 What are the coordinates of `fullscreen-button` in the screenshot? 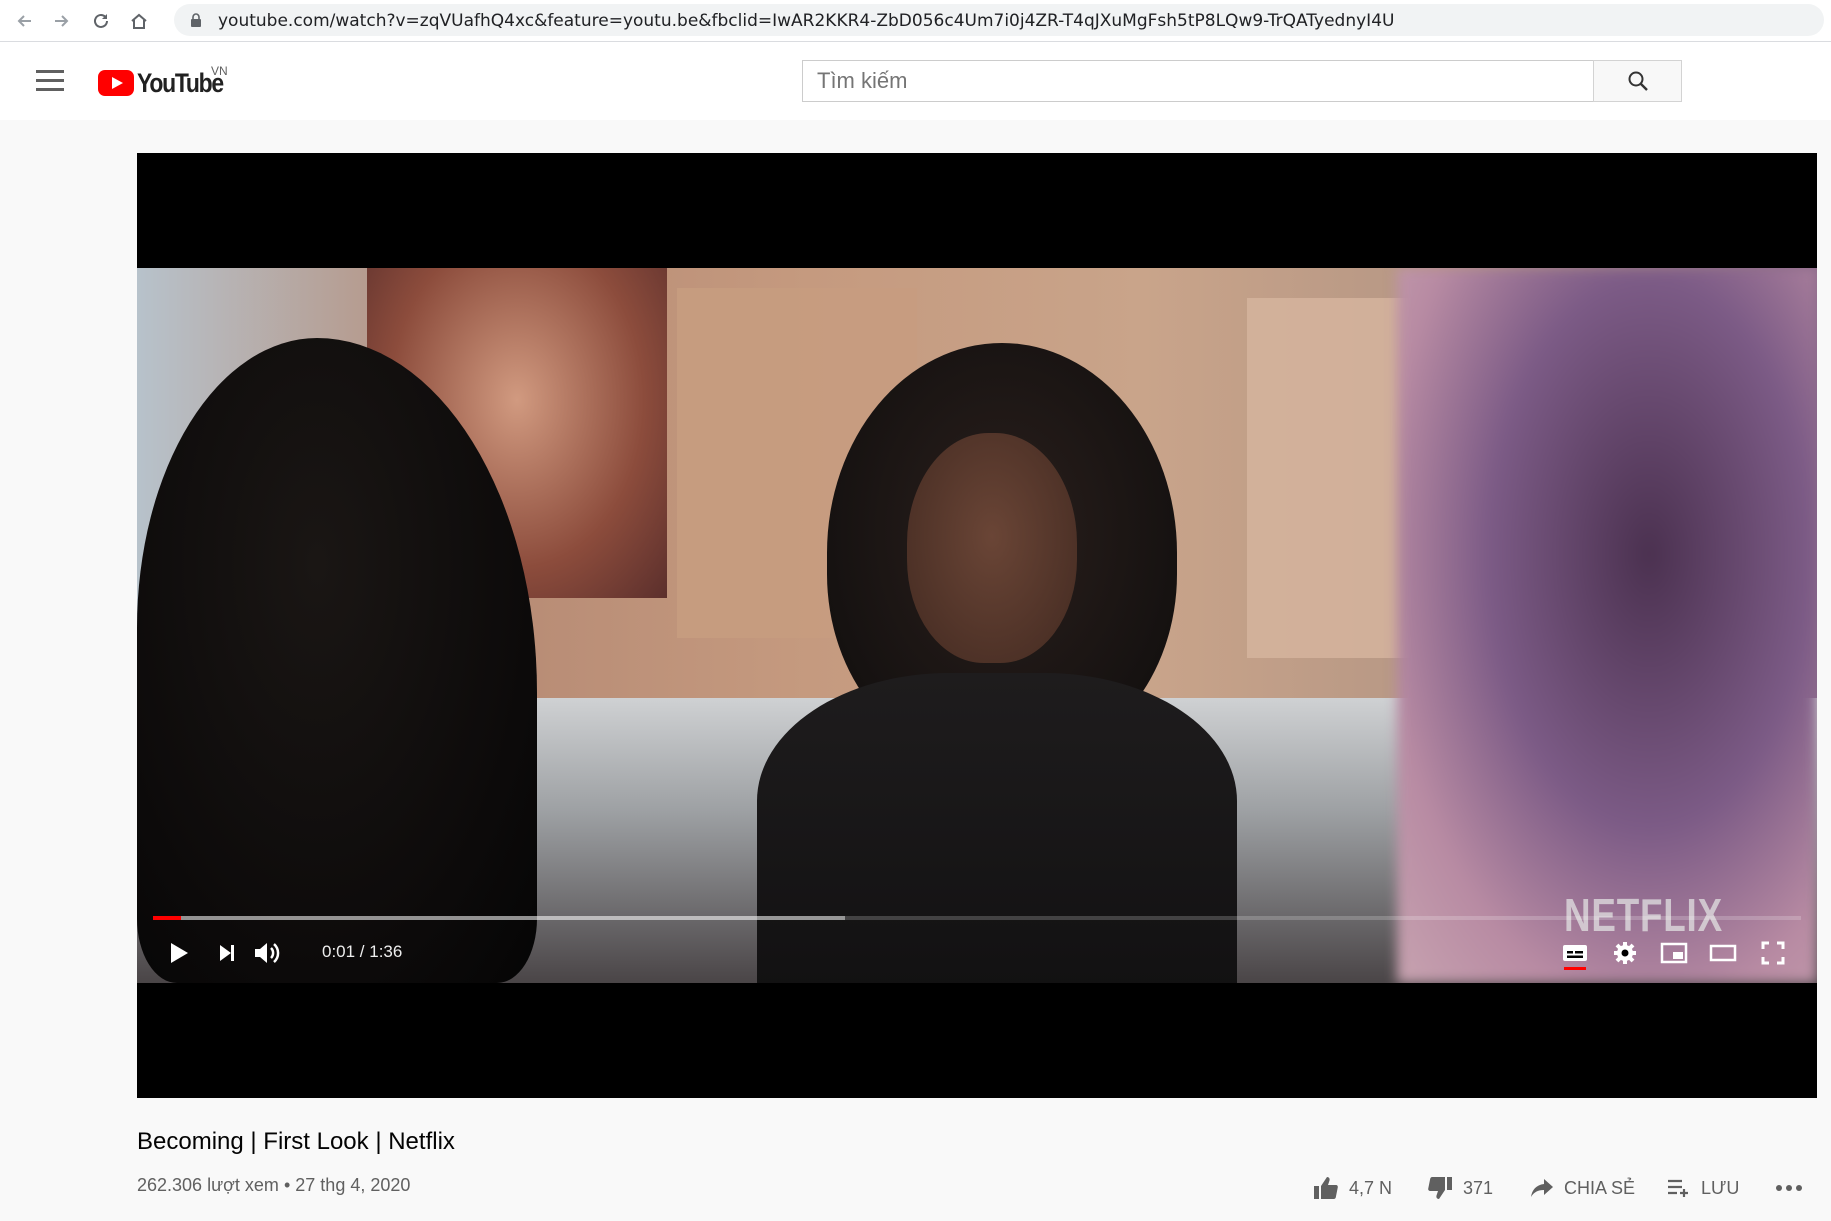 It's located at (1773, 953).